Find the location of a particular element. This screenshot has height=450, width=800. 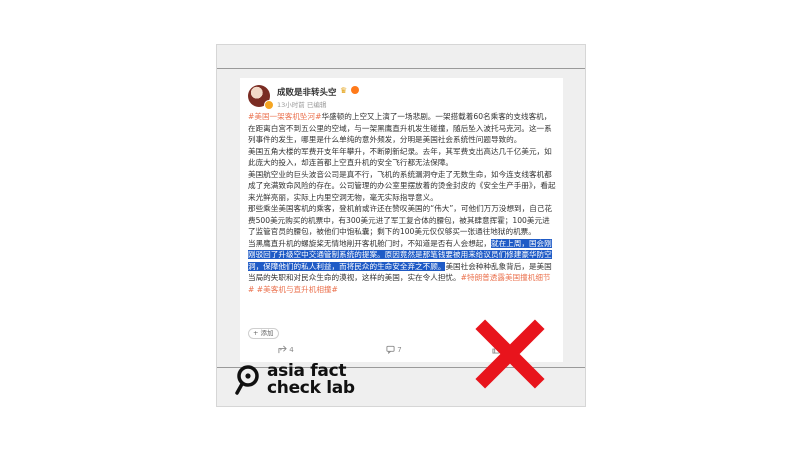

comment-action: 7 is located at coordinates (394, 350).